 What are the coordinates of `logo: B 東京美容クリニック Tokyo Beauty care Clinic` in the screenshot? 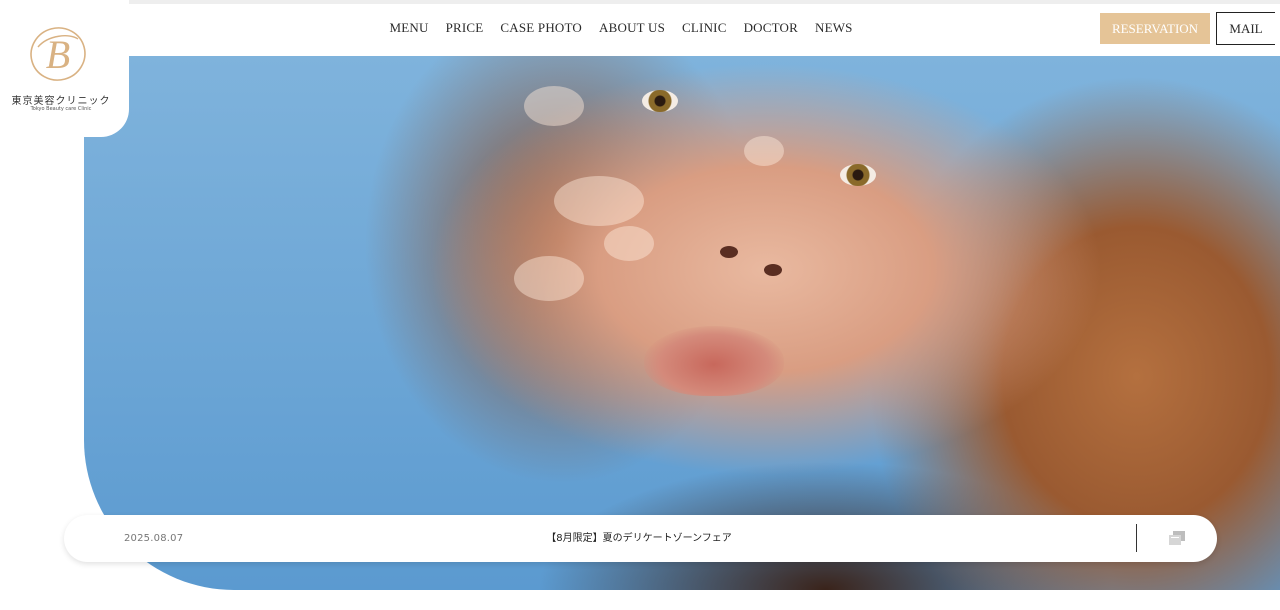 It's located at (64, 68).